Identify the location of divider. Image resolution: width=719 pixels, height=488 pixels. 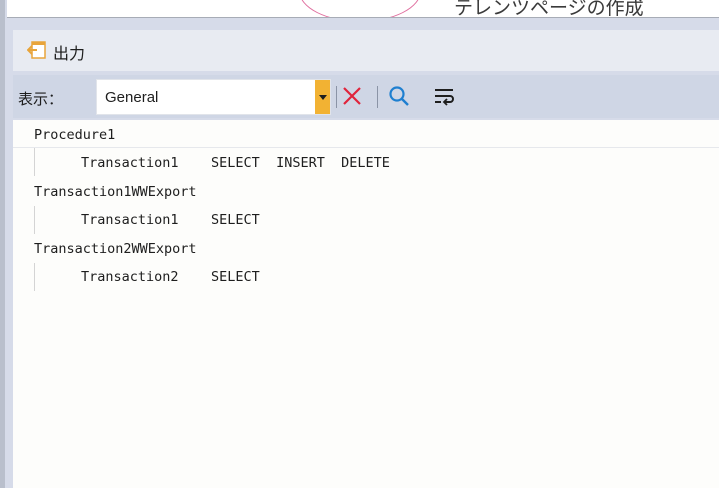
(366, 147).